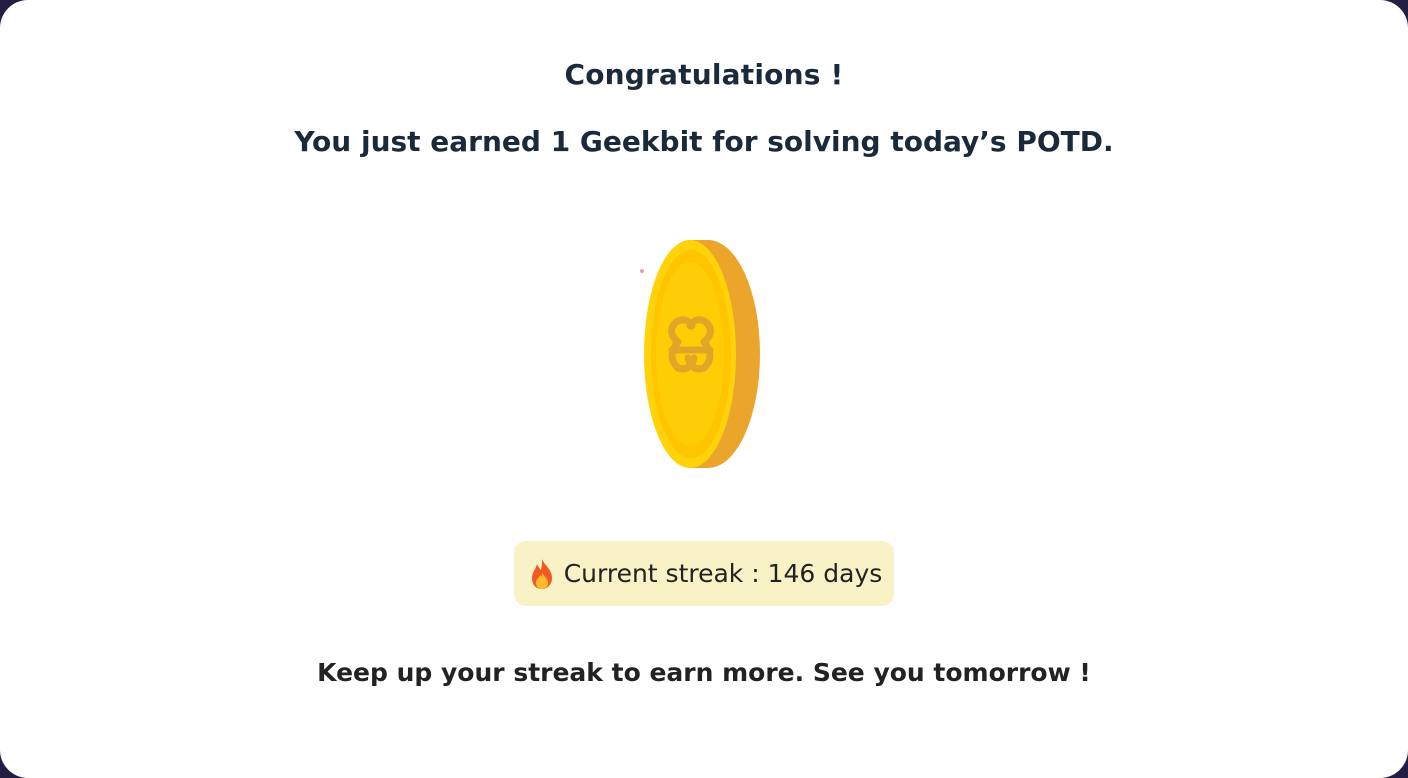 Image resolution: width=1408 pixels, height=778 pixels. I want to click on current-streak-badge: Current streak : 146 days, so click(704, 573).